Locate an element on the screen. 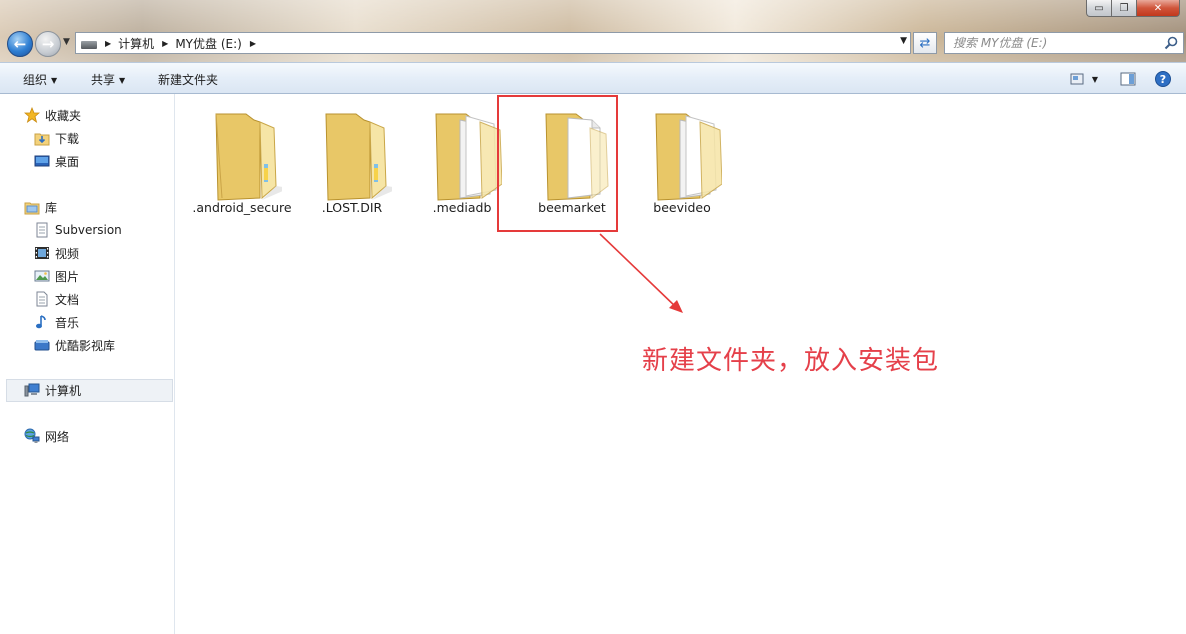 This screenshot has height=634, width=1186. refresh-icon: ⇄ is located at coordinates (925, 43).